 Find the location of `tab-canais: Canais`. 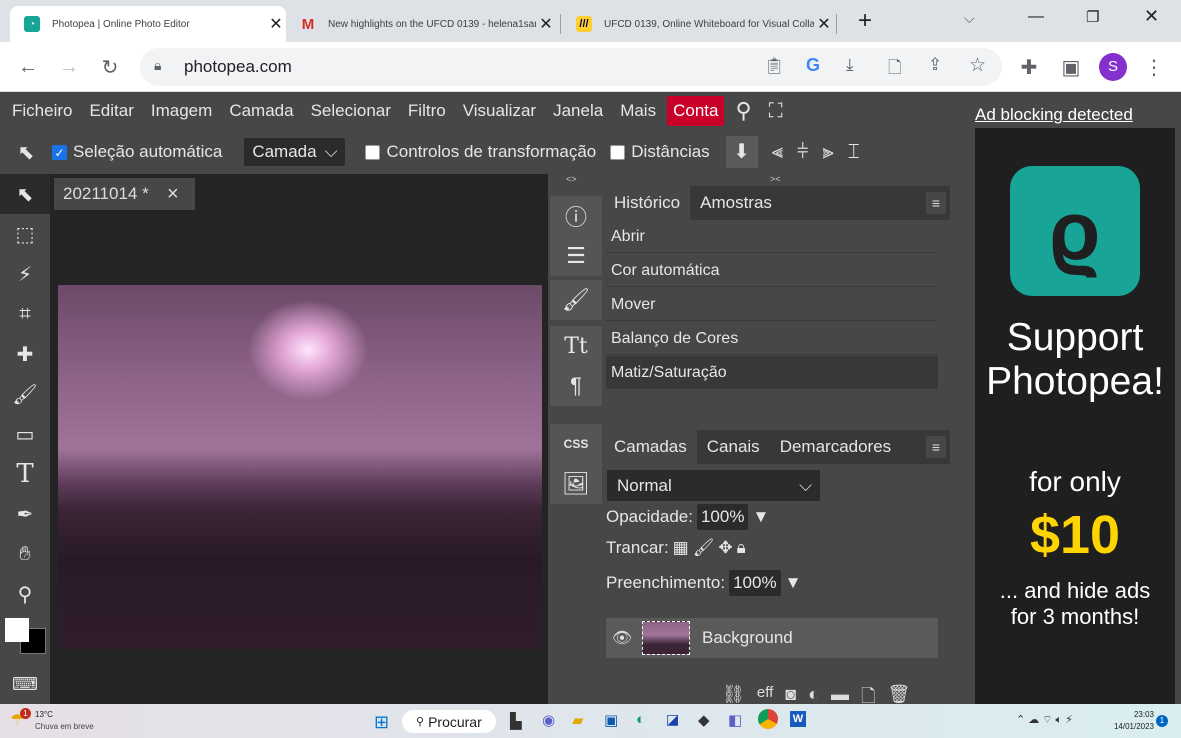

tab-canais: Canais is located at coordinates (733, 447).